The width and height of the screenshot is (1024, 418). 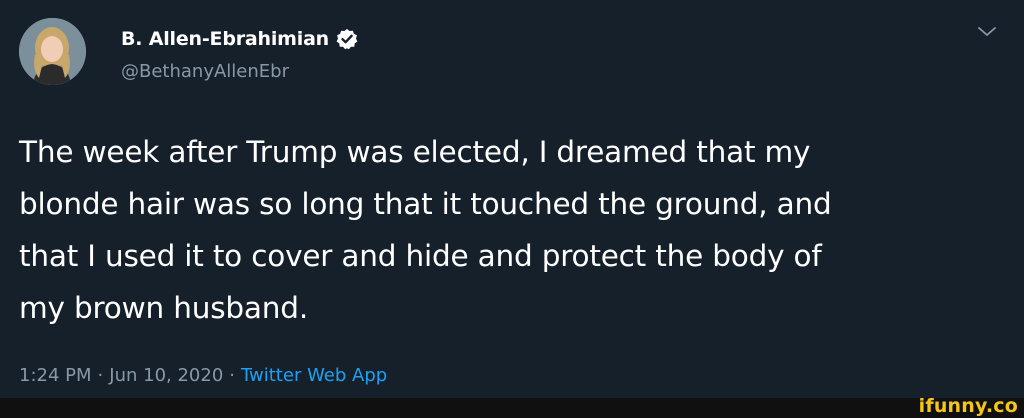 What do you see at coordinates (225, 39) in the screenshot?
I see `display-name: B. Allen-Ebrahimian` at bounding box center [225, 39].